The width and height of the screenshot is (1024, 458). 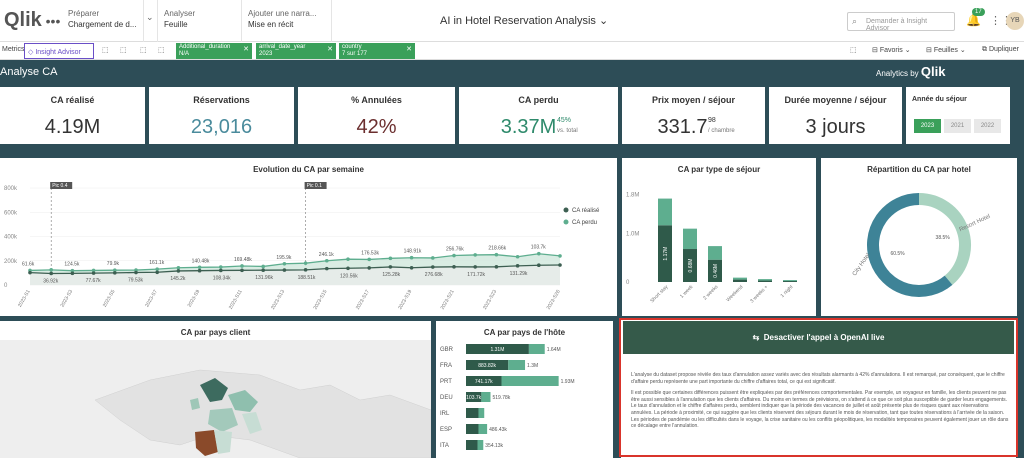 I want to click on analytics-by-logo: Analytics by Qlik, so click(x=911, y=71).